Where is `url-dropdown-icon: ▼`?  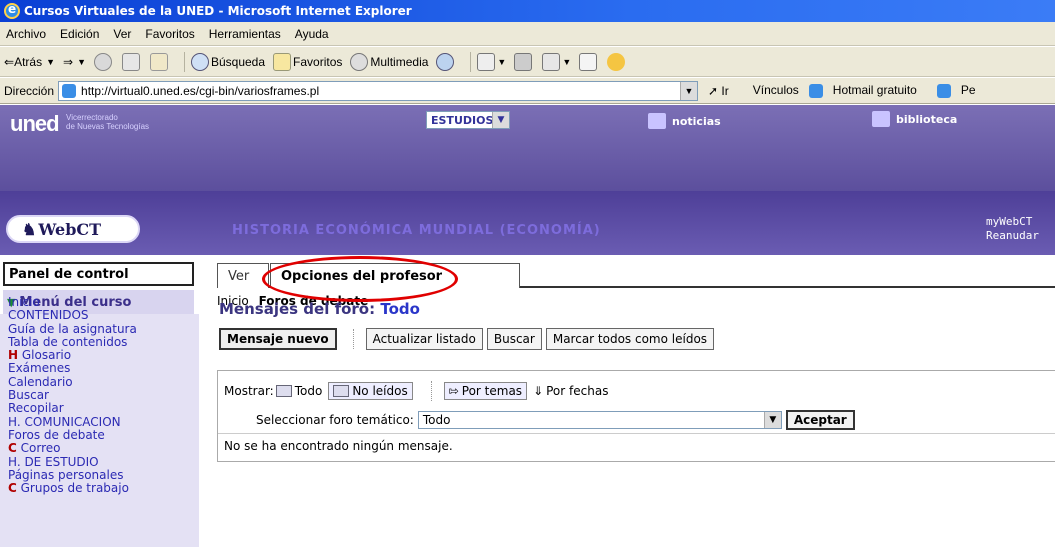
url-dropdown-icon: ▼ is located at coordinates (689, 90).